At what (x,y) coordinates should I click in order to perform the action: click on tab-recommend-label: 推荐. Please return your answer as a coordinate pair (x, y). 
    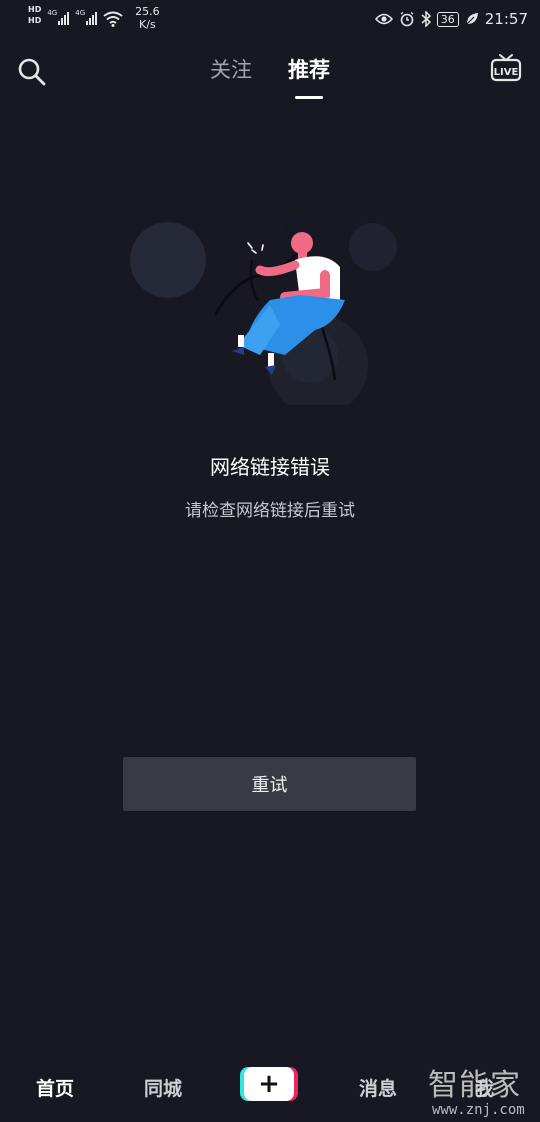
    Looking at the image, I should click on (309, 70).